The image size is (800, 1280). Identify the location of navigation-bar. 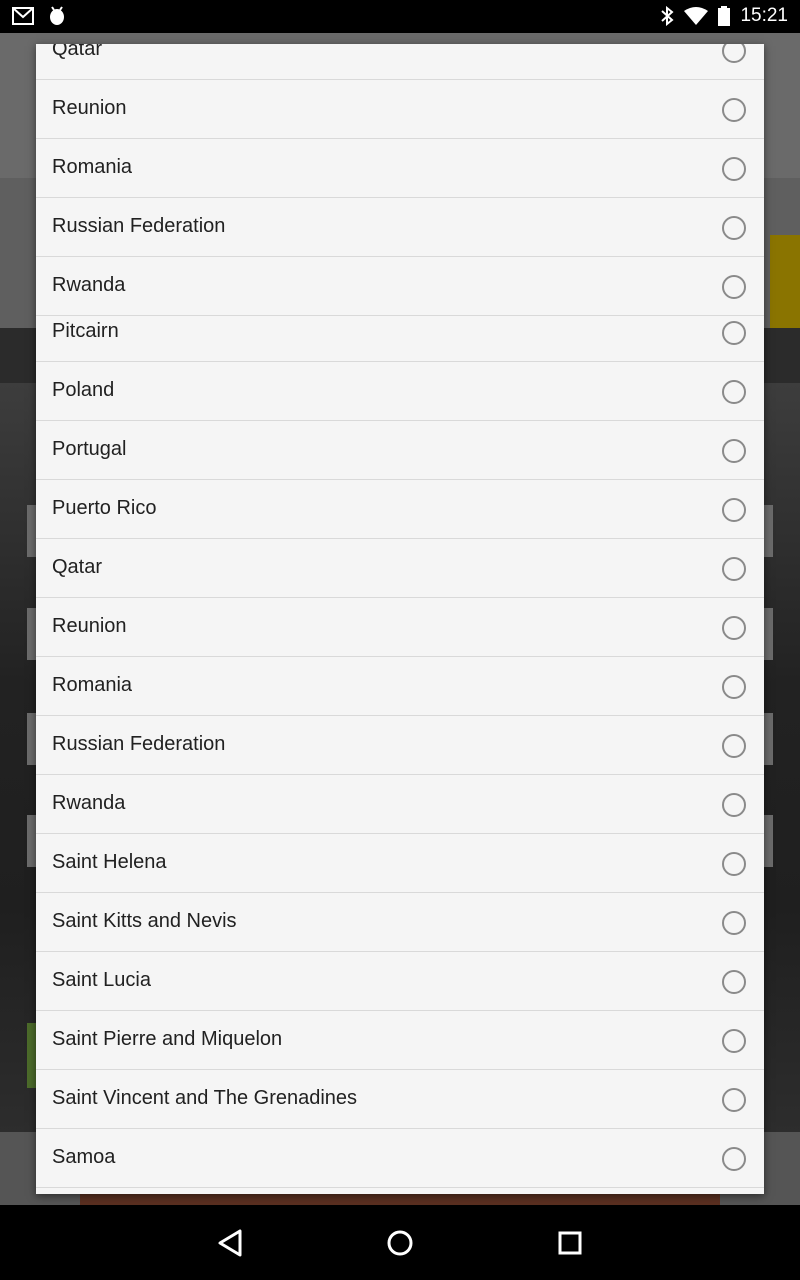
(400, 1242).